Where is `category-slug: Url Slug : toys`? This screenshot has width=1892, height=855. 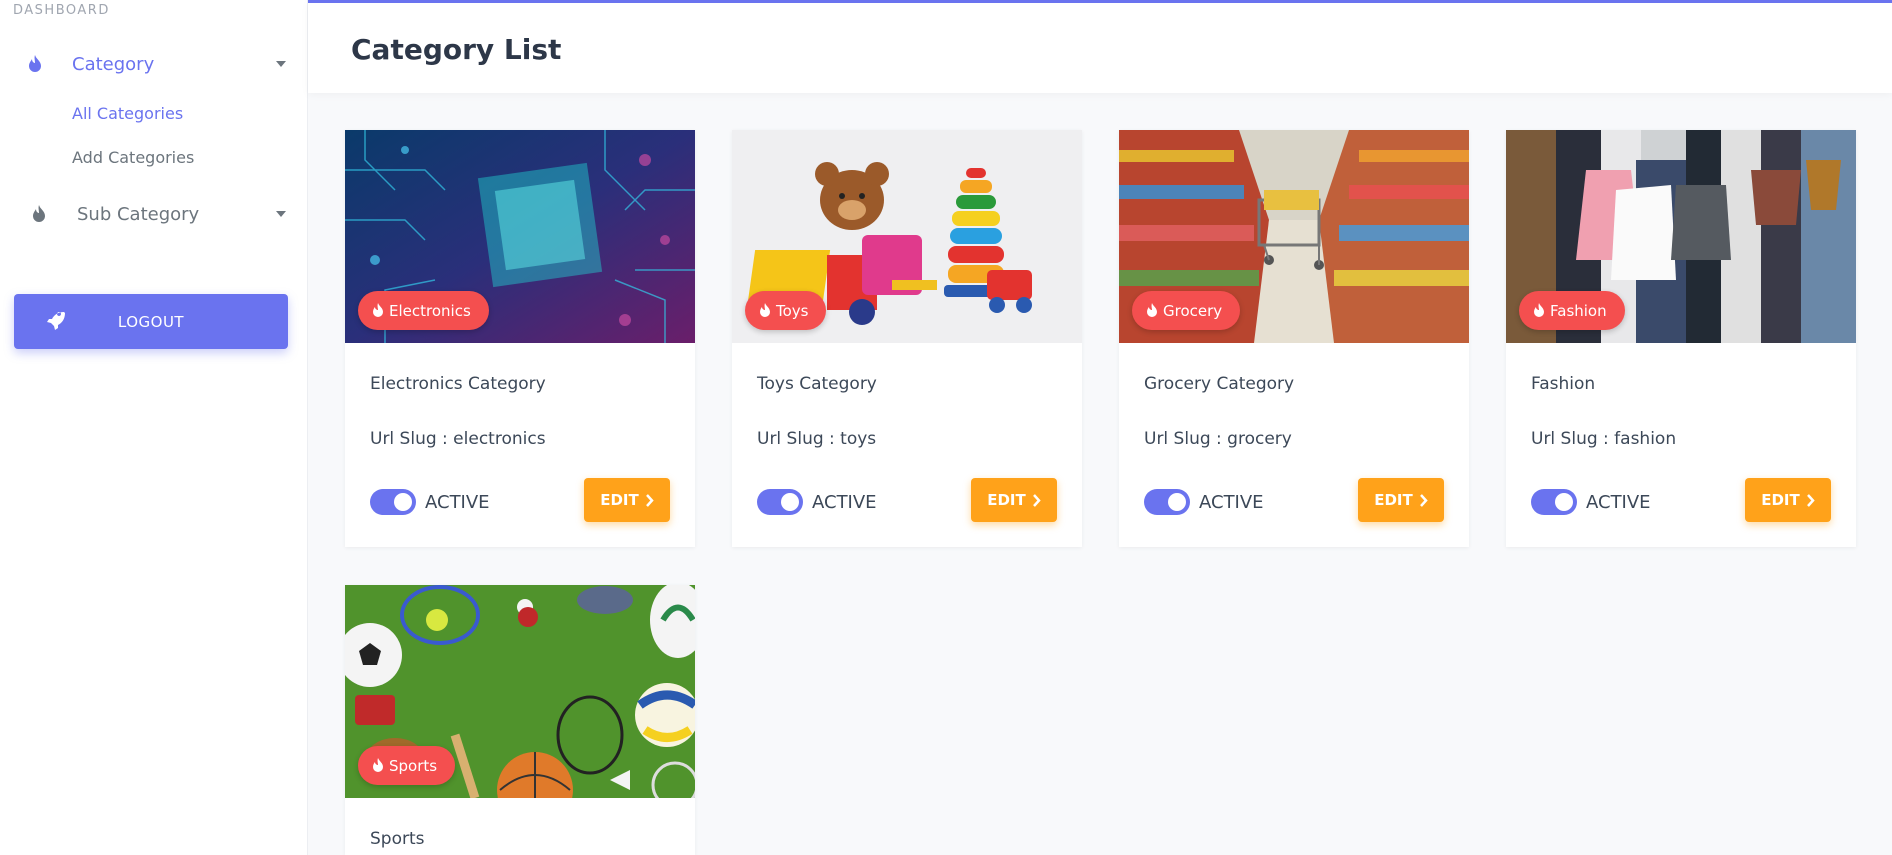 category-slug: Url Slug : toys is located at coordinates (817, 439).